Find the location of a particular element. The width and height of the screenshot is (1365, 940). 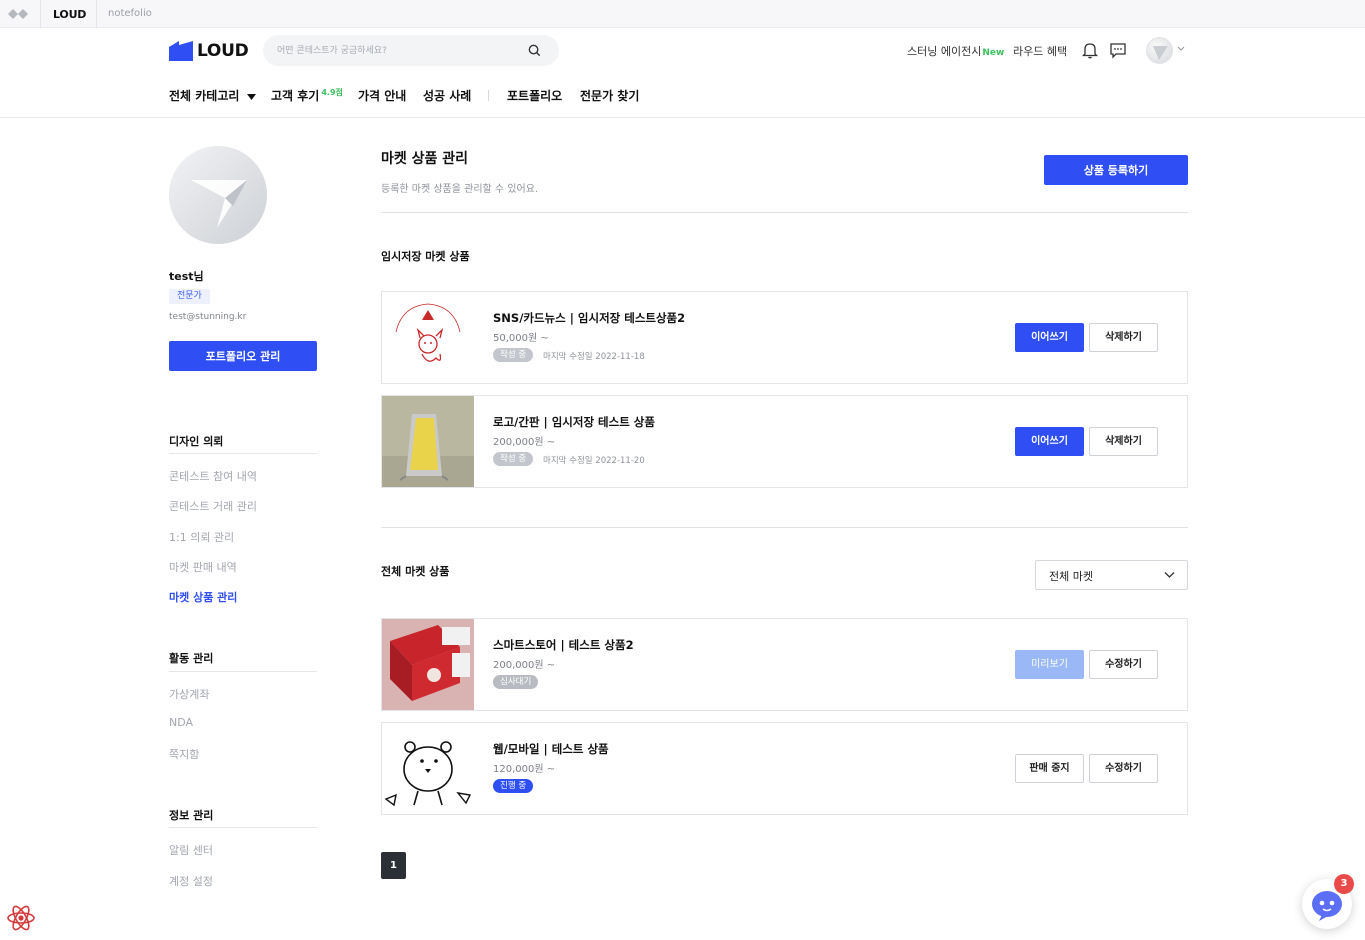

sidebar-item-account-settings: 계정 설정 is located at coordinates (191, 881).